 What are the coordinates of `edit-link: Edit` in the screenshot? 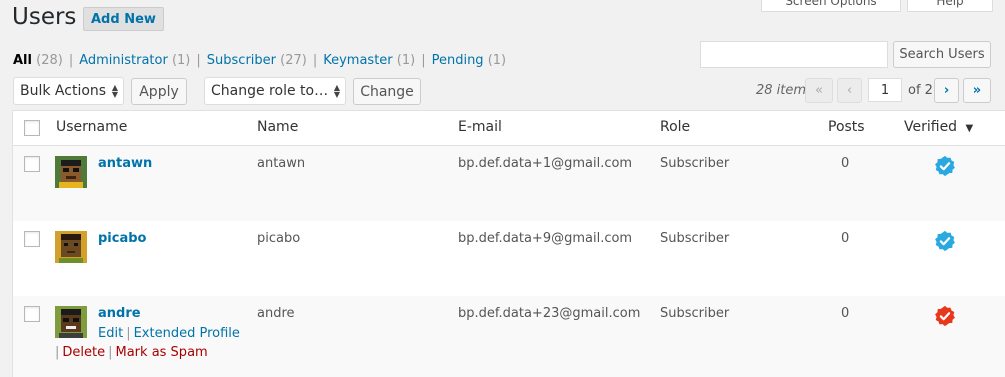 It's located at (110, 333).